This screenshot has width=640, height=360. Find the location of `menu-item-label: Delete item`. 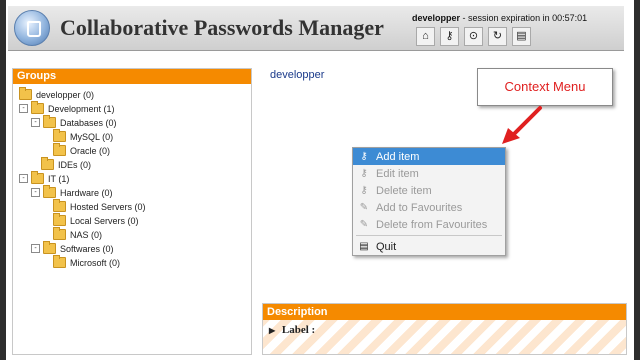

menu-item-label: Delete item is located at coordinates (404, 190).